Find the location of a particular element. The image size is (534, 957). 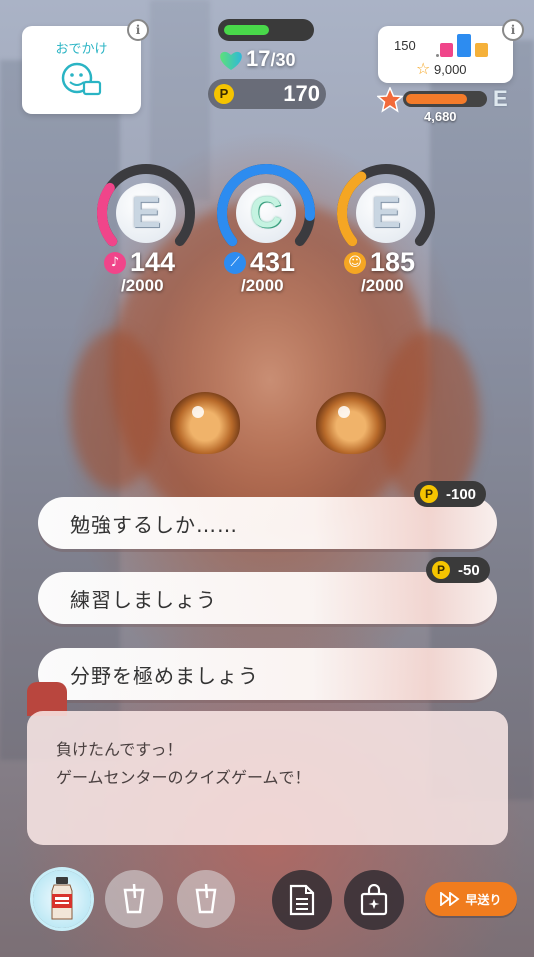

rank-star-value: 9,000 is located at coordinates (450, 69).